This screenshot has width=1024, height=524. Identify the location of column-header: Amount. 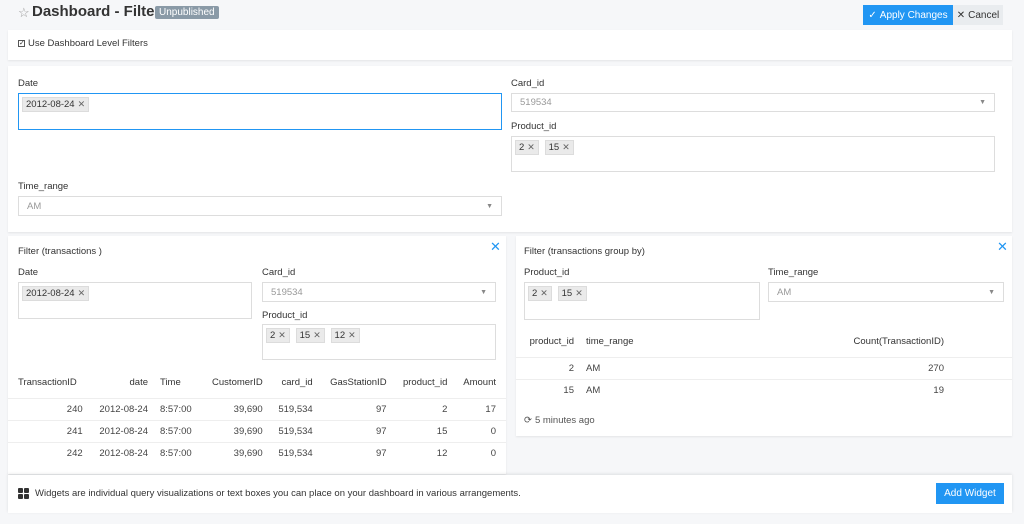
(479, 383).